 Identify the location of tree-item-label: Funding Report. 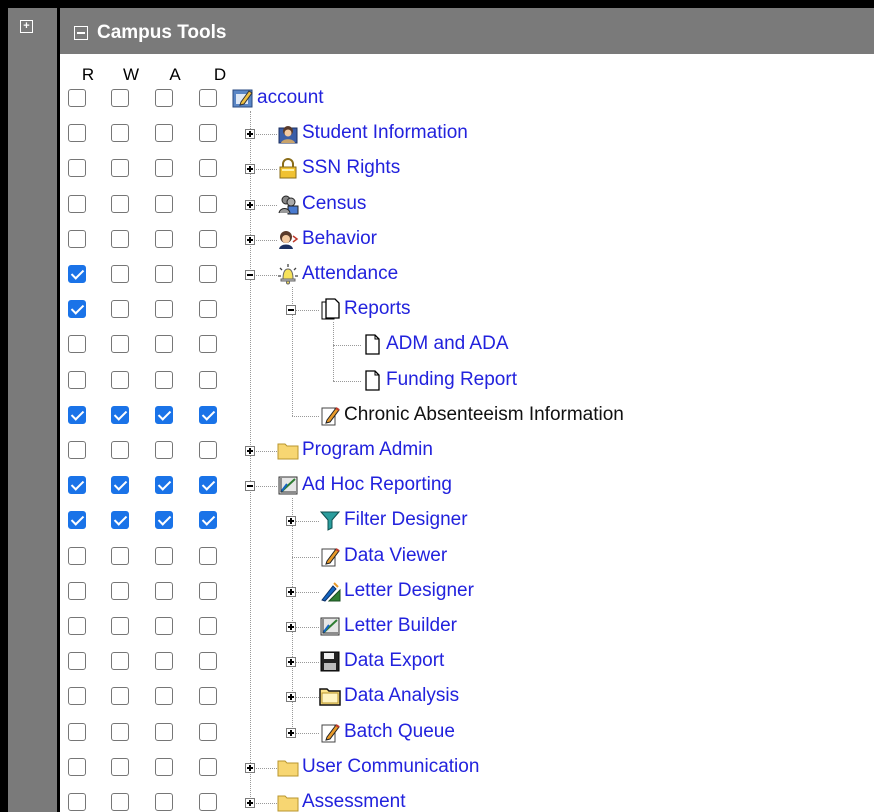
(451, 380).